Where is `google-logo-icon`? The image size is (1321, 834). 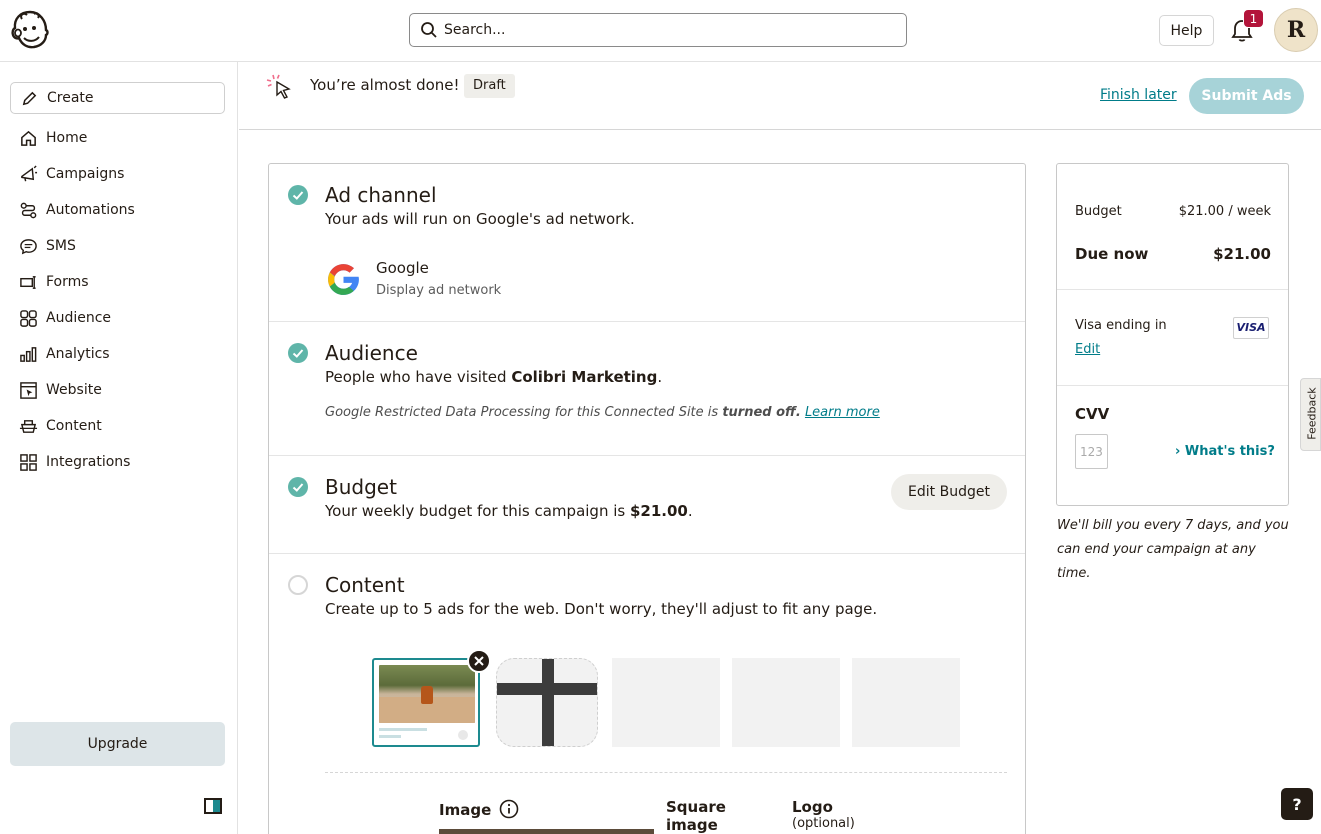 google-logo-icon is located at coordinates (343, 279).